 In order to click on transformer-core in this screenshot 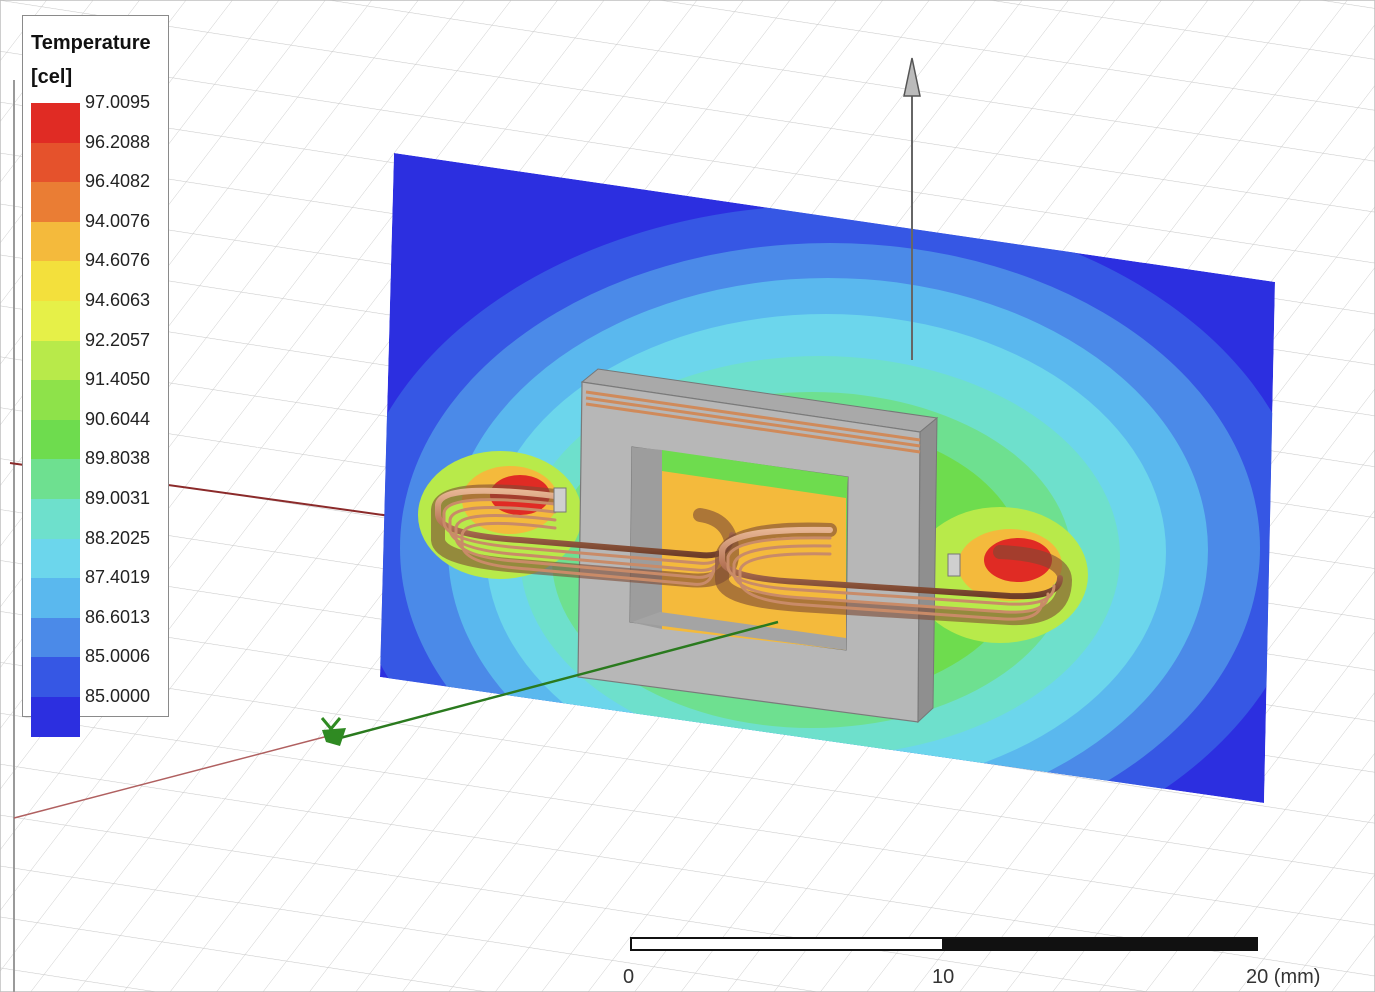, I will do `click(758, 546)`.